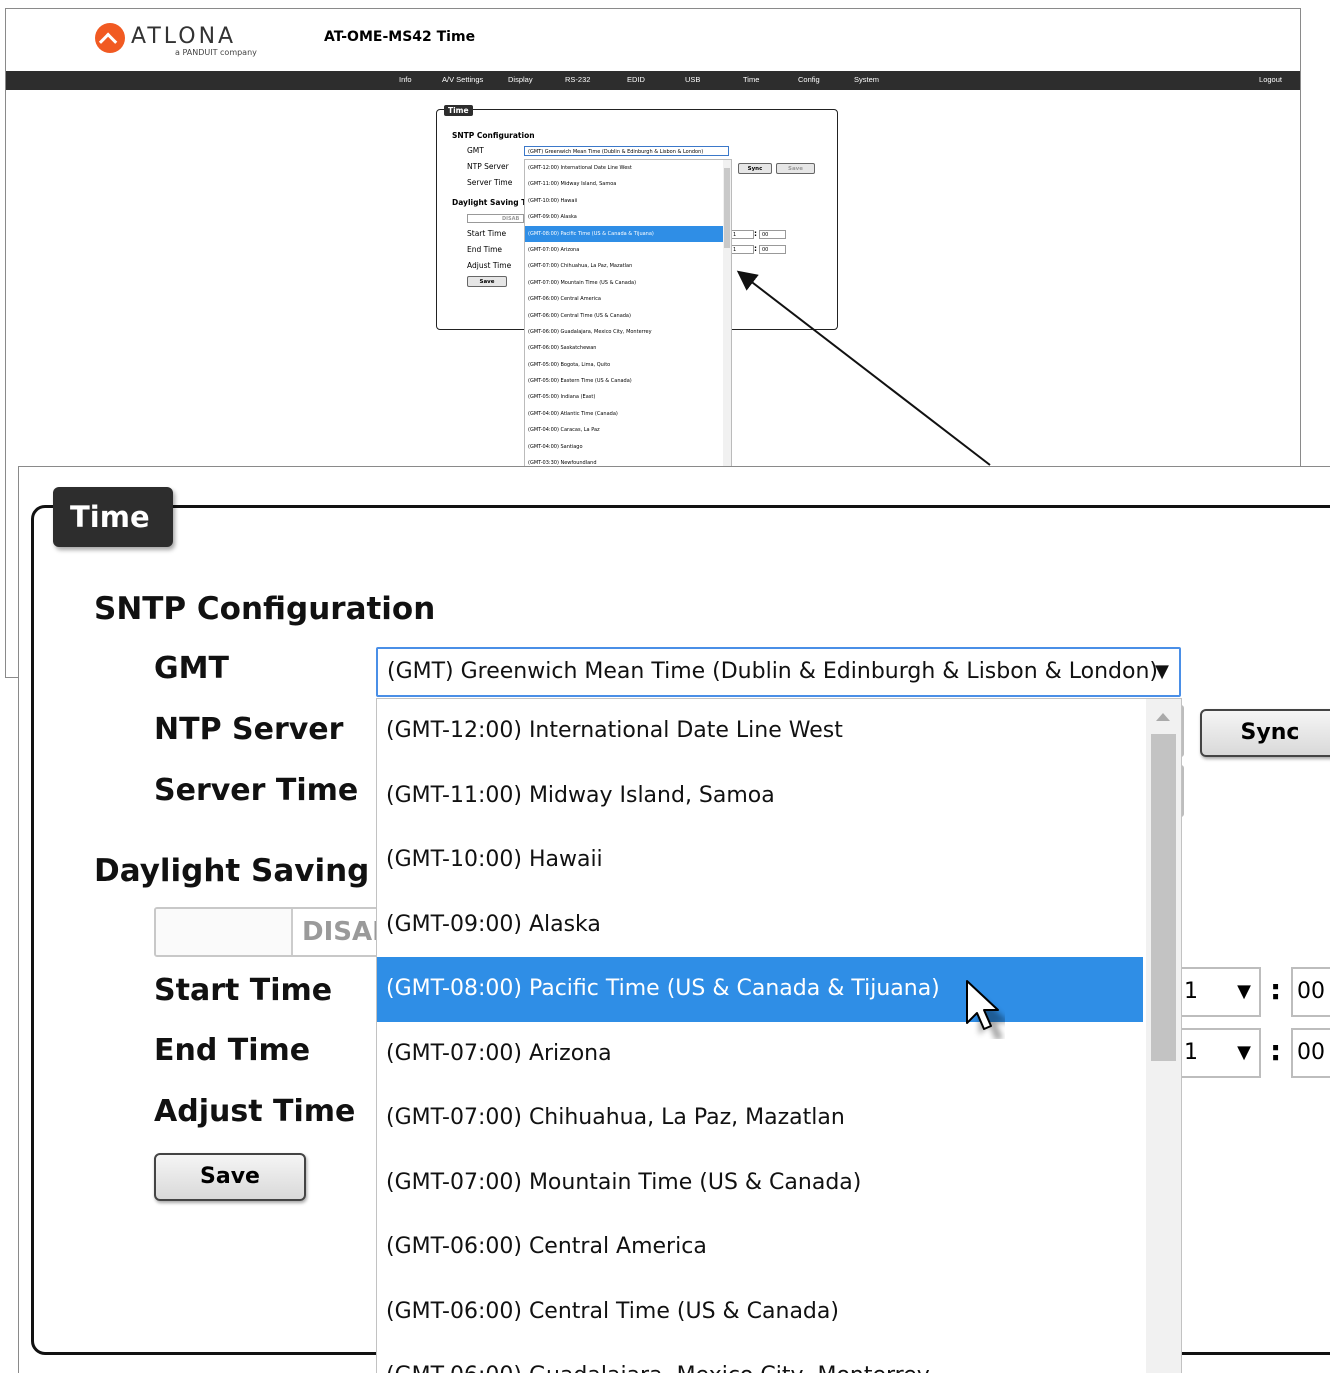 Image resolution: width=1330 pixels, height=1373 pixels. Describe the element at coordinates (727, 208) in the screenshot. I see `dropdown-scroll-thumb-small` at that location.